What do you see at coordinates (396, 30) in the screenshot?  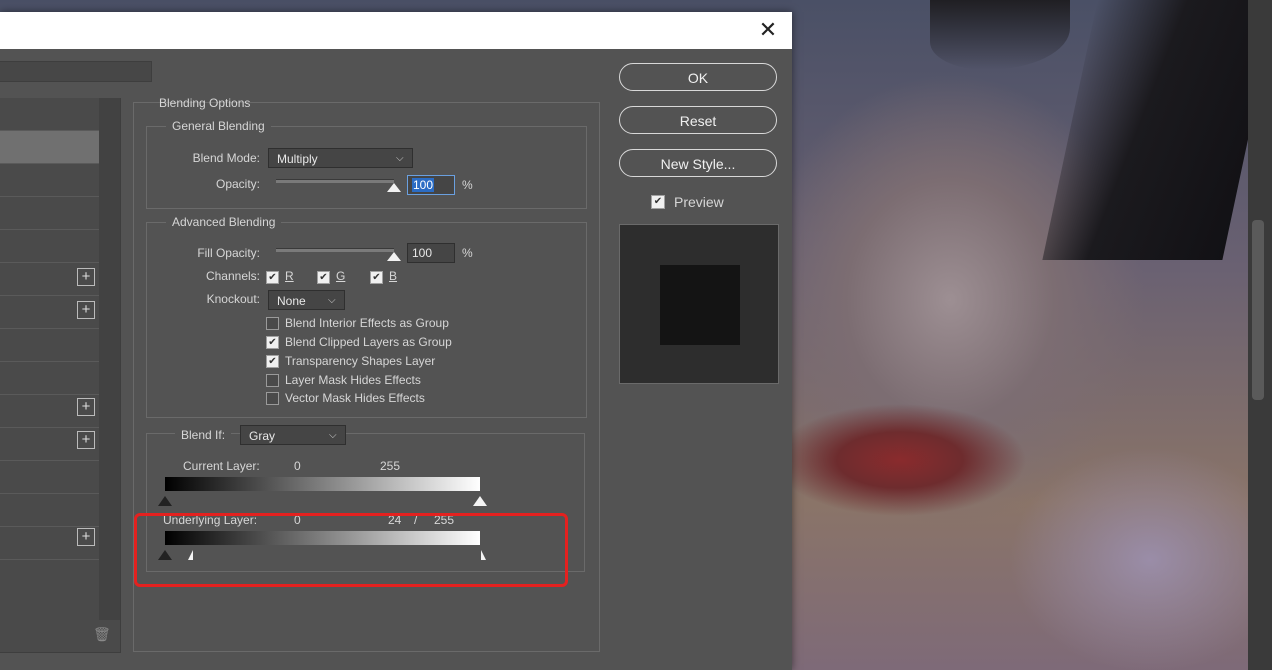 I see `dialog-titlebar: ✕` at bounding box center [396, 30].